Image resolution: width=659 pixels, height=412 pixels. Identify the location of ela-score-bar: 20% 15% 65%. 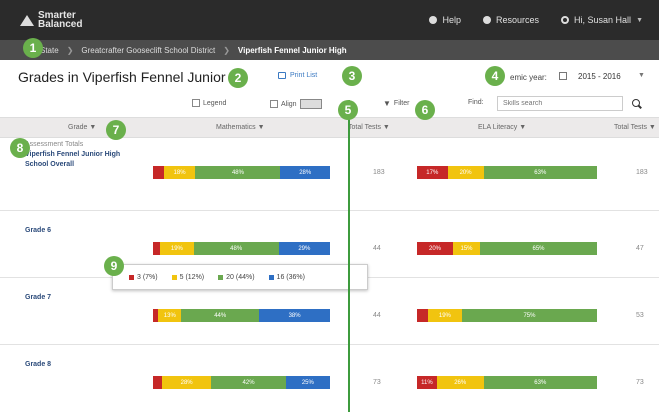
(507, 248).